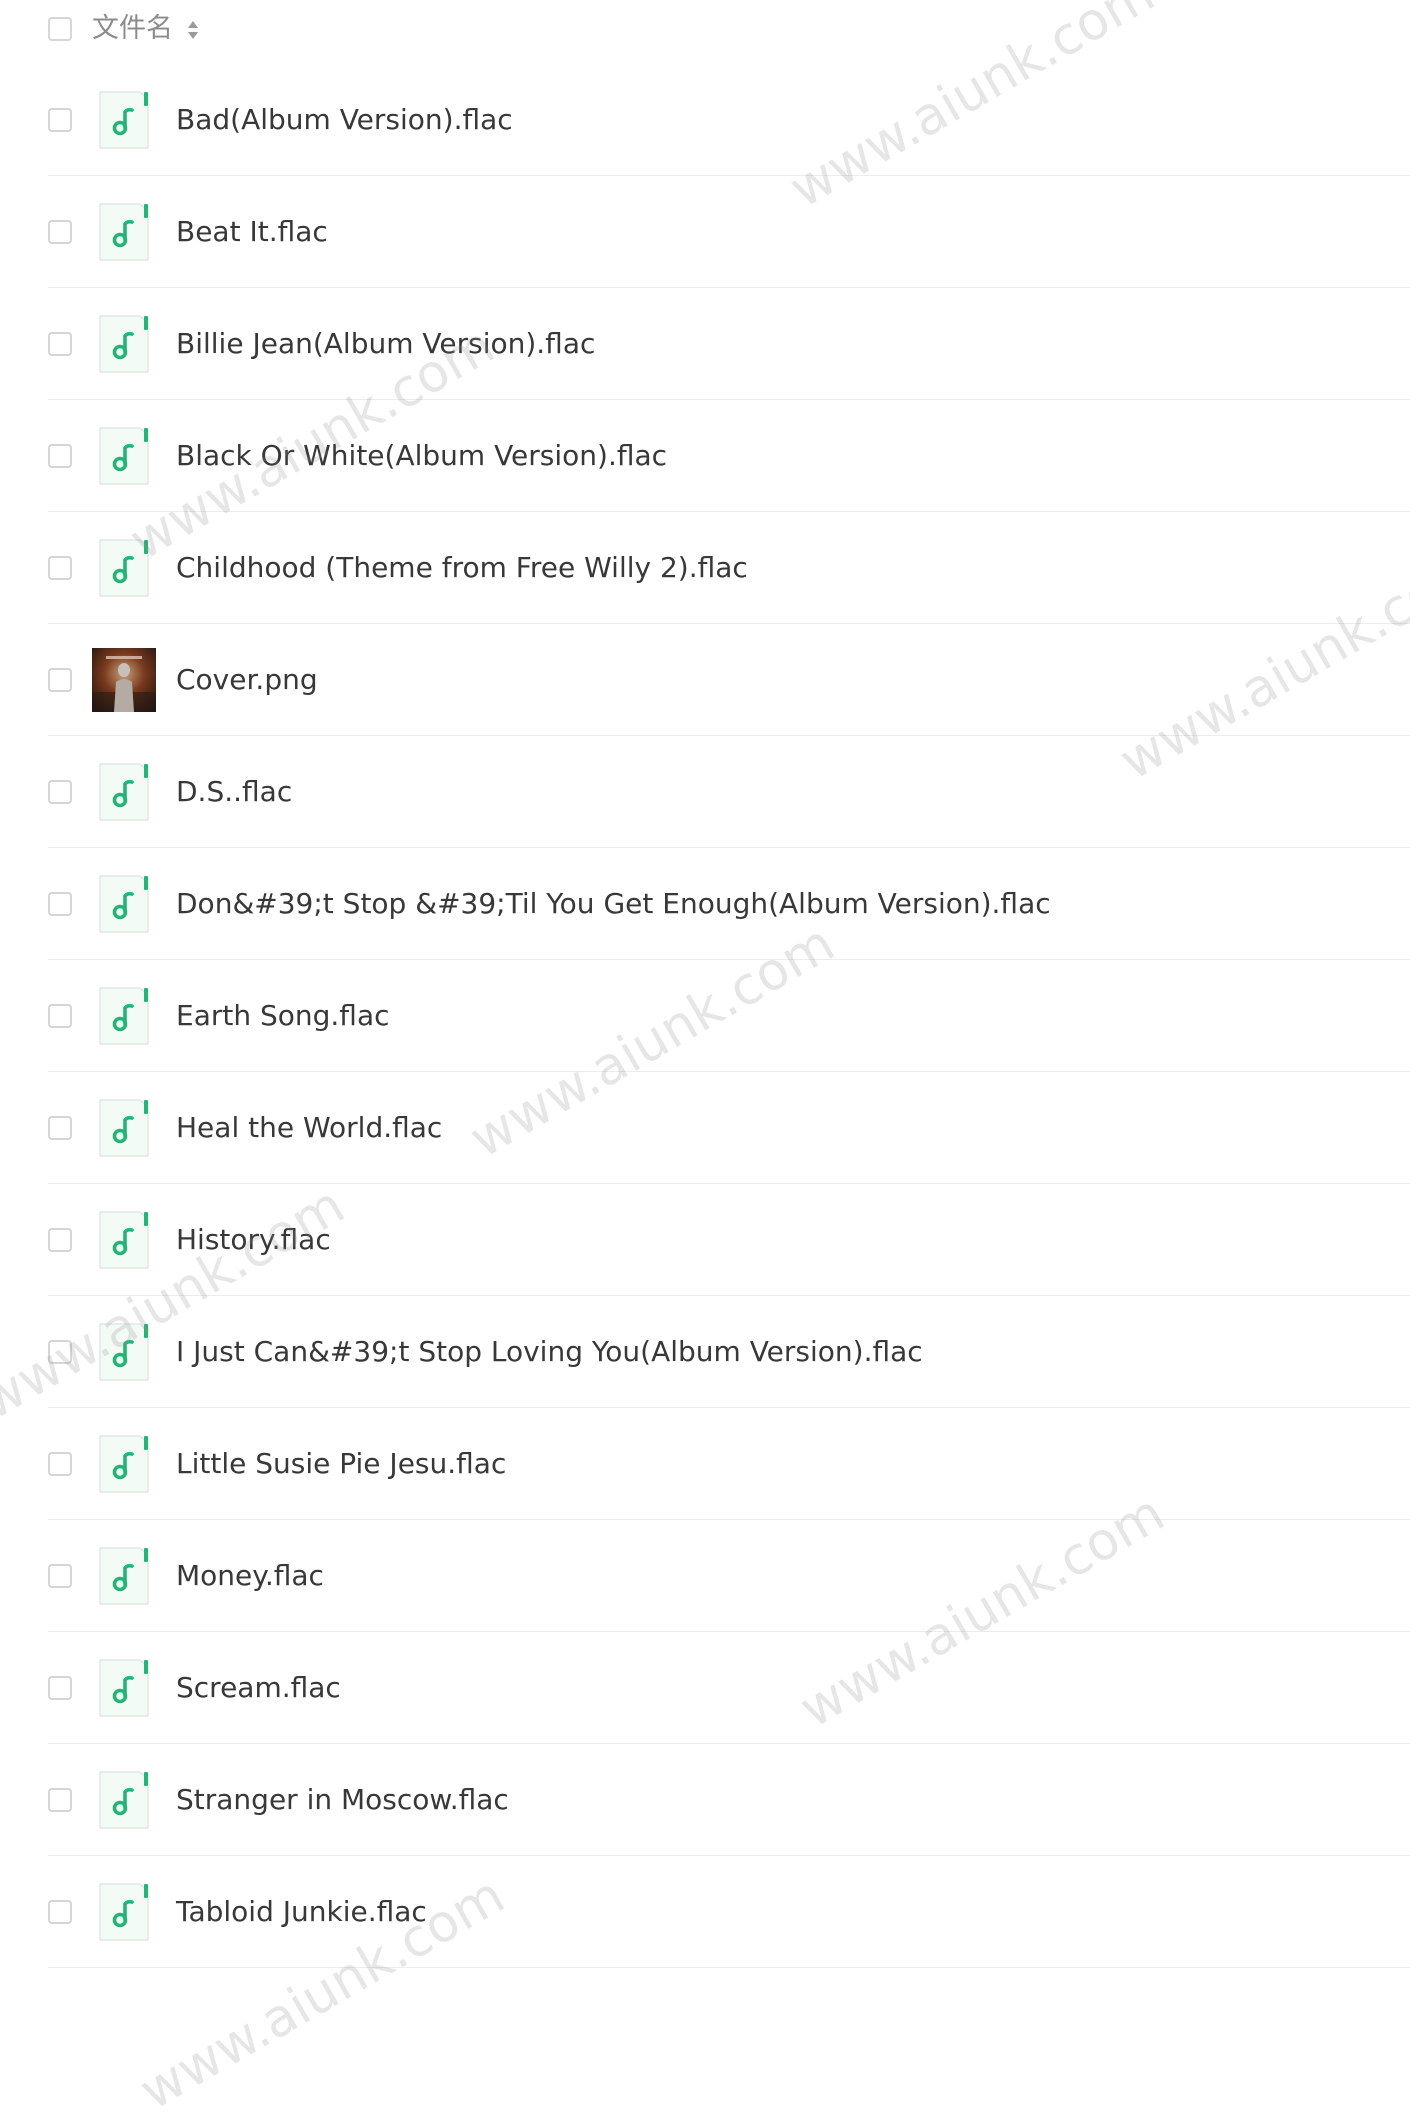 Image resolution: width=1410 pixels, height=2122 pixels. Describe the element at coordinates (462, 568) in the screenshot. I see `file-name: Childhood (Theme from Free Willy 2).flac` at that location.